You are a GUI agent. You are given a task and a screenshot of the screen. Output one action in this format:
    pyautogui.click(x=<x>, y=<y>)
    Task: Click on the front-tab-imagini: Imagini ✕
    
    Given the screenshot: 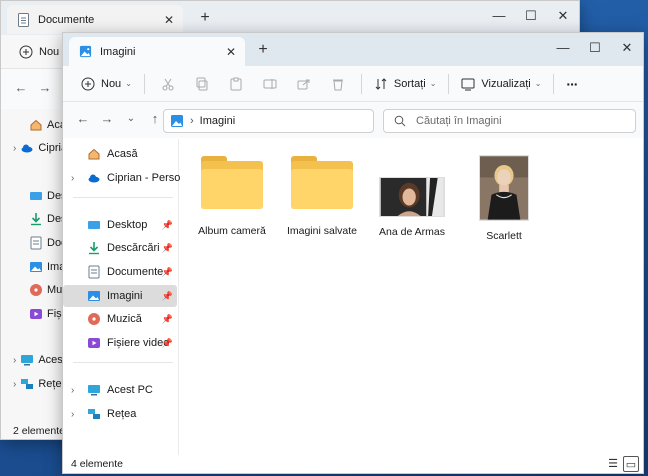 What is the action you would take?
    pyautogui.click(x=157, y=51)
    